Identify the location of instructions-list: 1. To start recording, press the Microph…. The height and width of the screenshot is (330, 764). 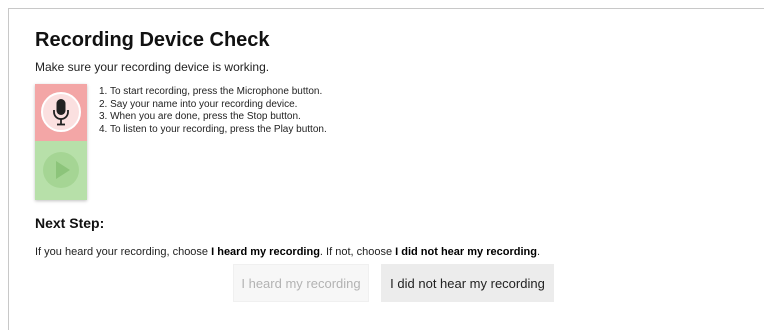
(213, 111).